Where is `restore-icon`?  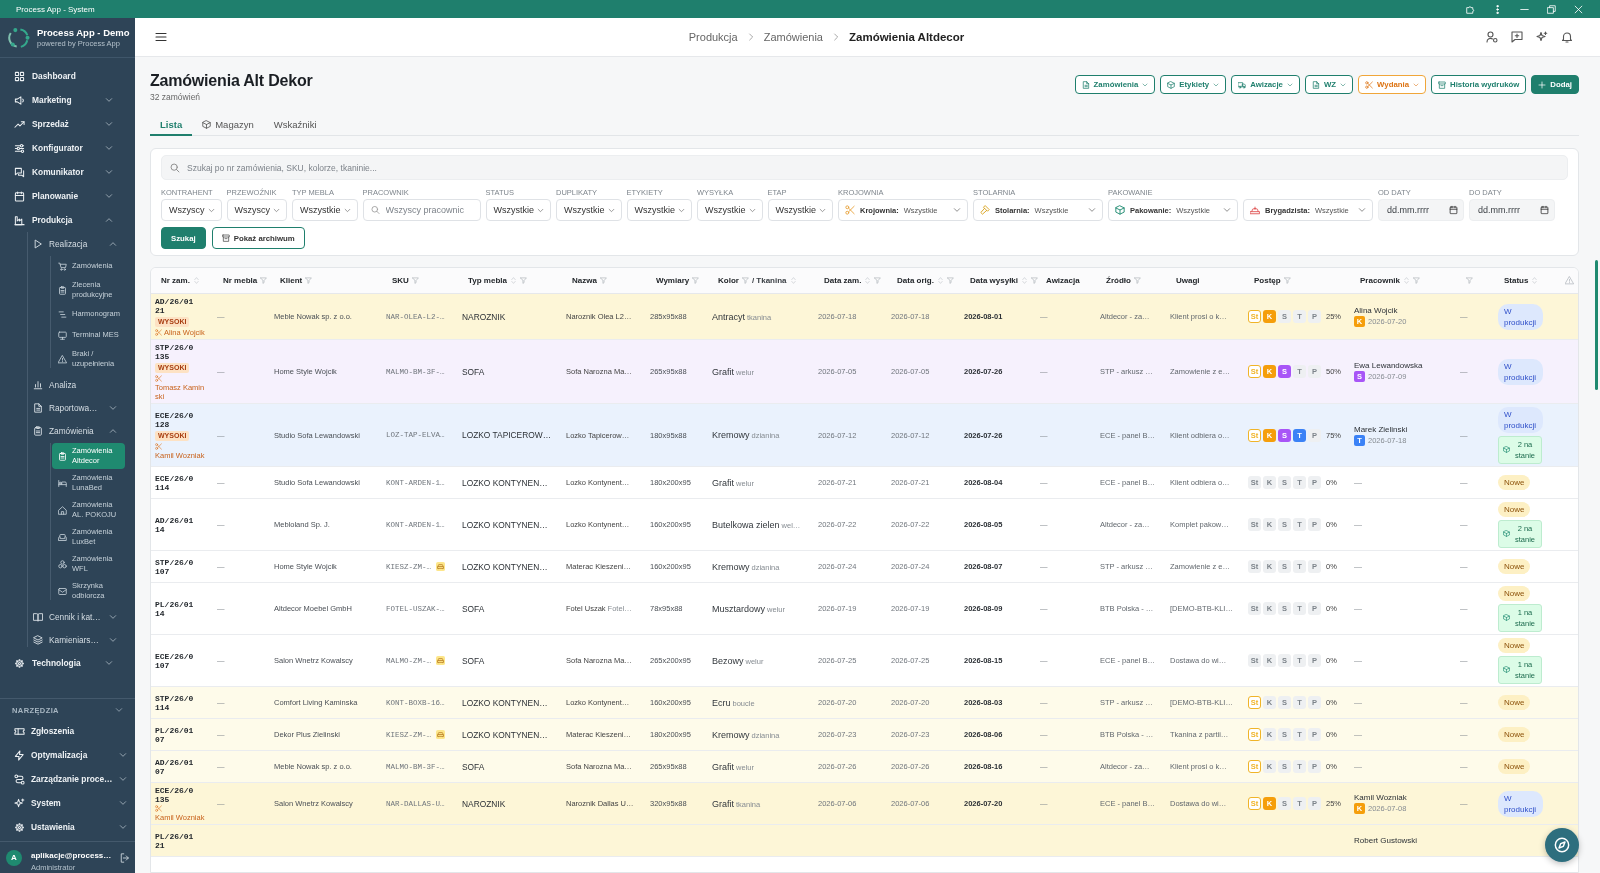
restore-icon is located at coordinates (1551, 9).